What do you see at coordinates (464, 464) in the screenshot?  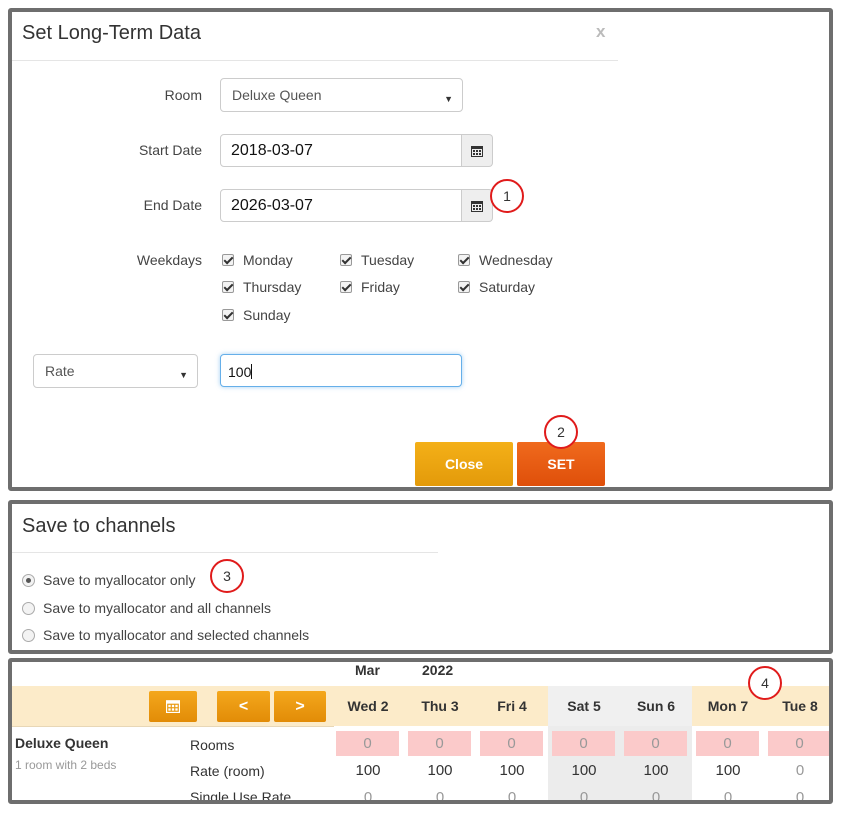 I see `close-button: Close` at bounding box center [464, 464].